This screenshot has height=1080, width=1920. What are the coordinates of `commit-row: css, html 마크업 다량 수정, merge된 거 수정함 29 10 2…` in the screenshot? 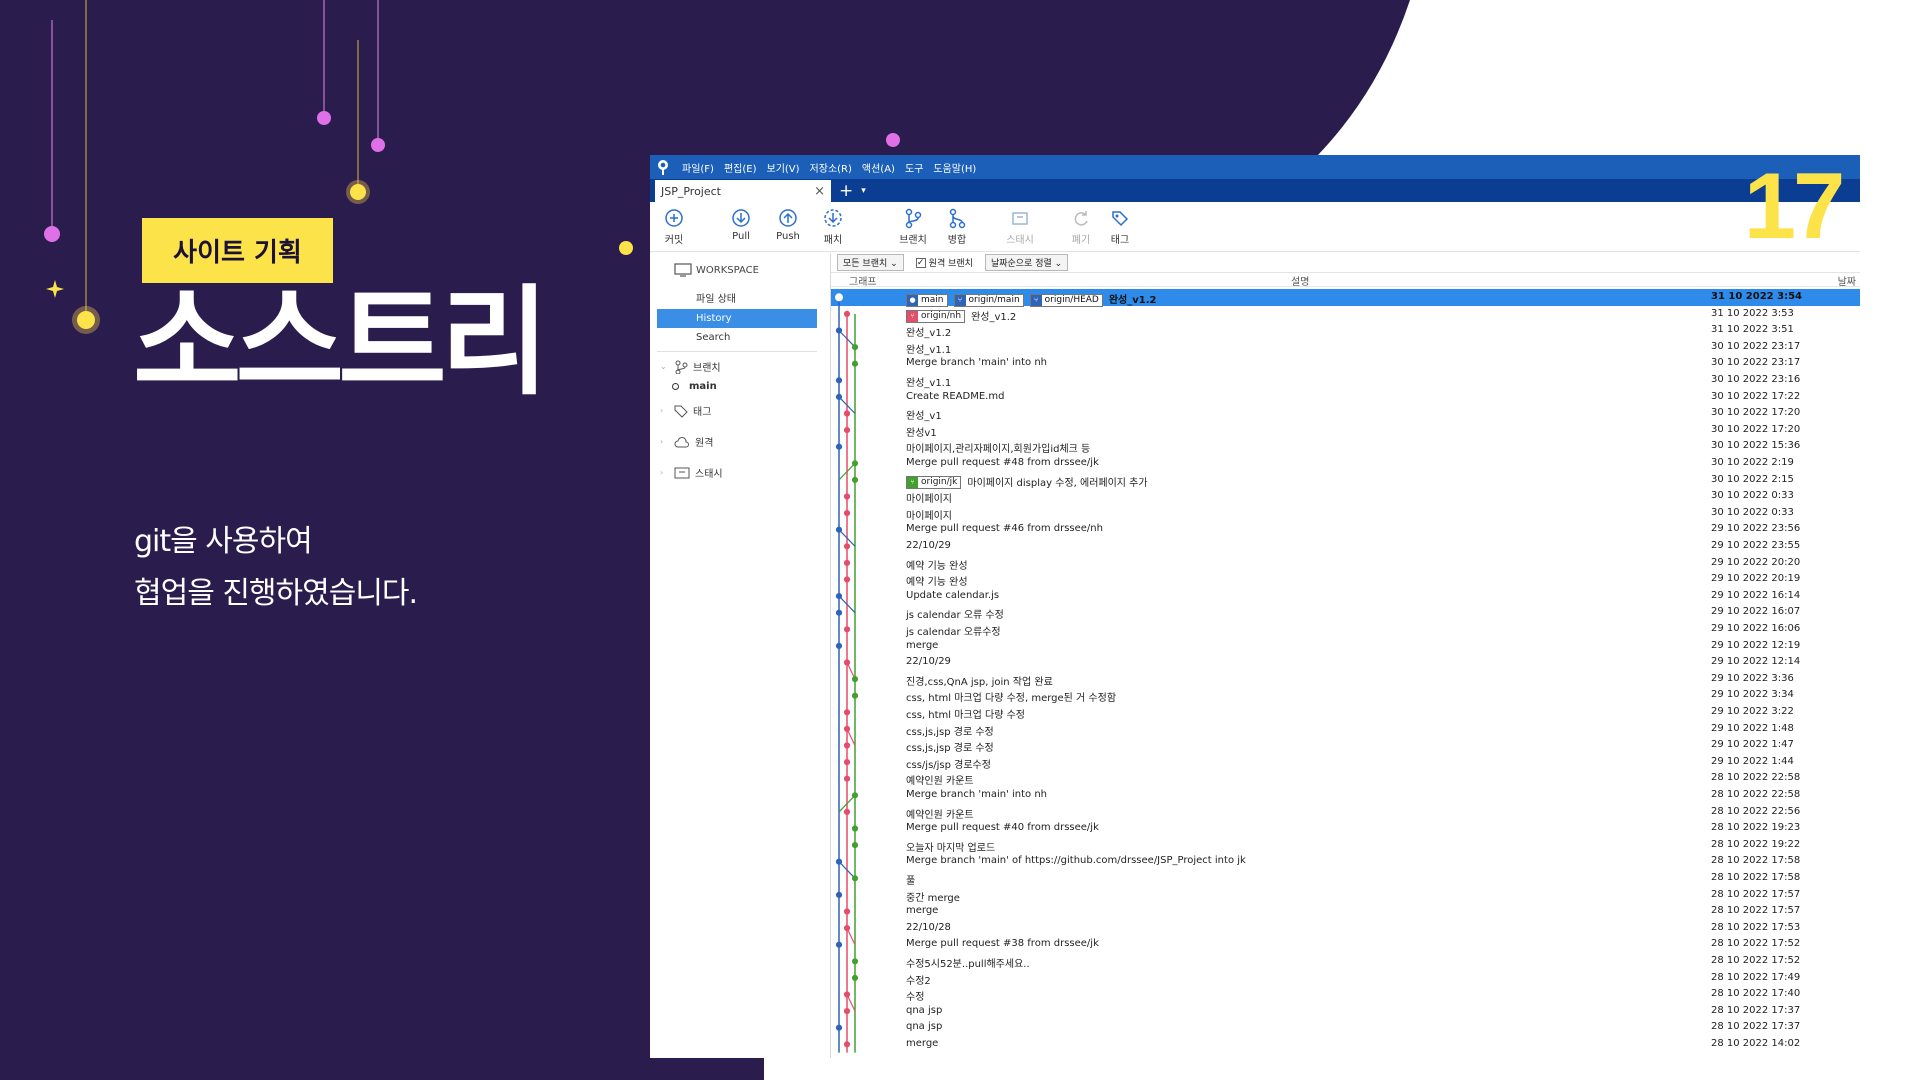 It's located at (1345, 695).